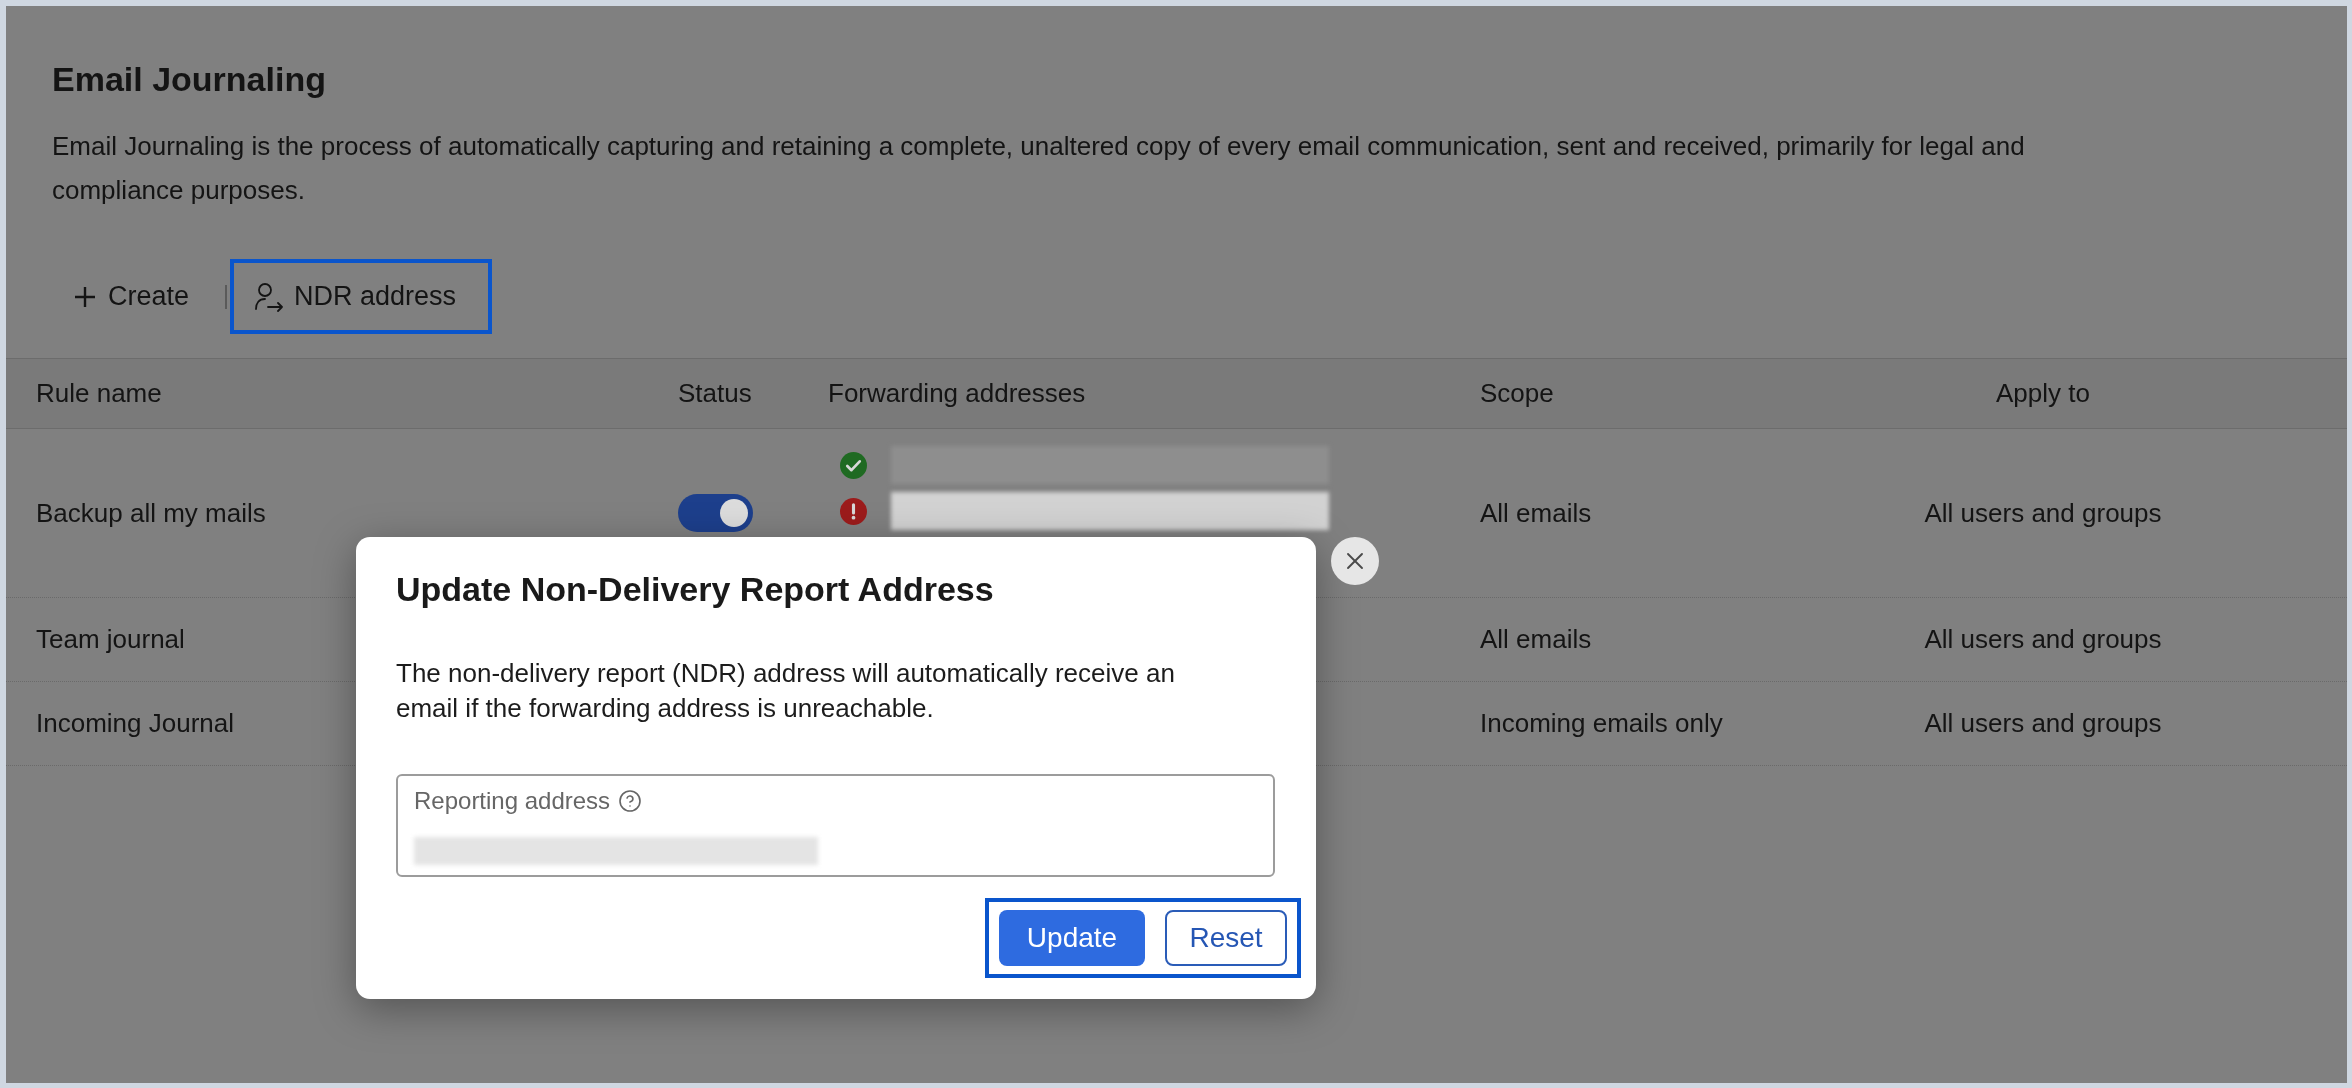  I want to click on column-header: Forwarding addresses, so click(957, 393).